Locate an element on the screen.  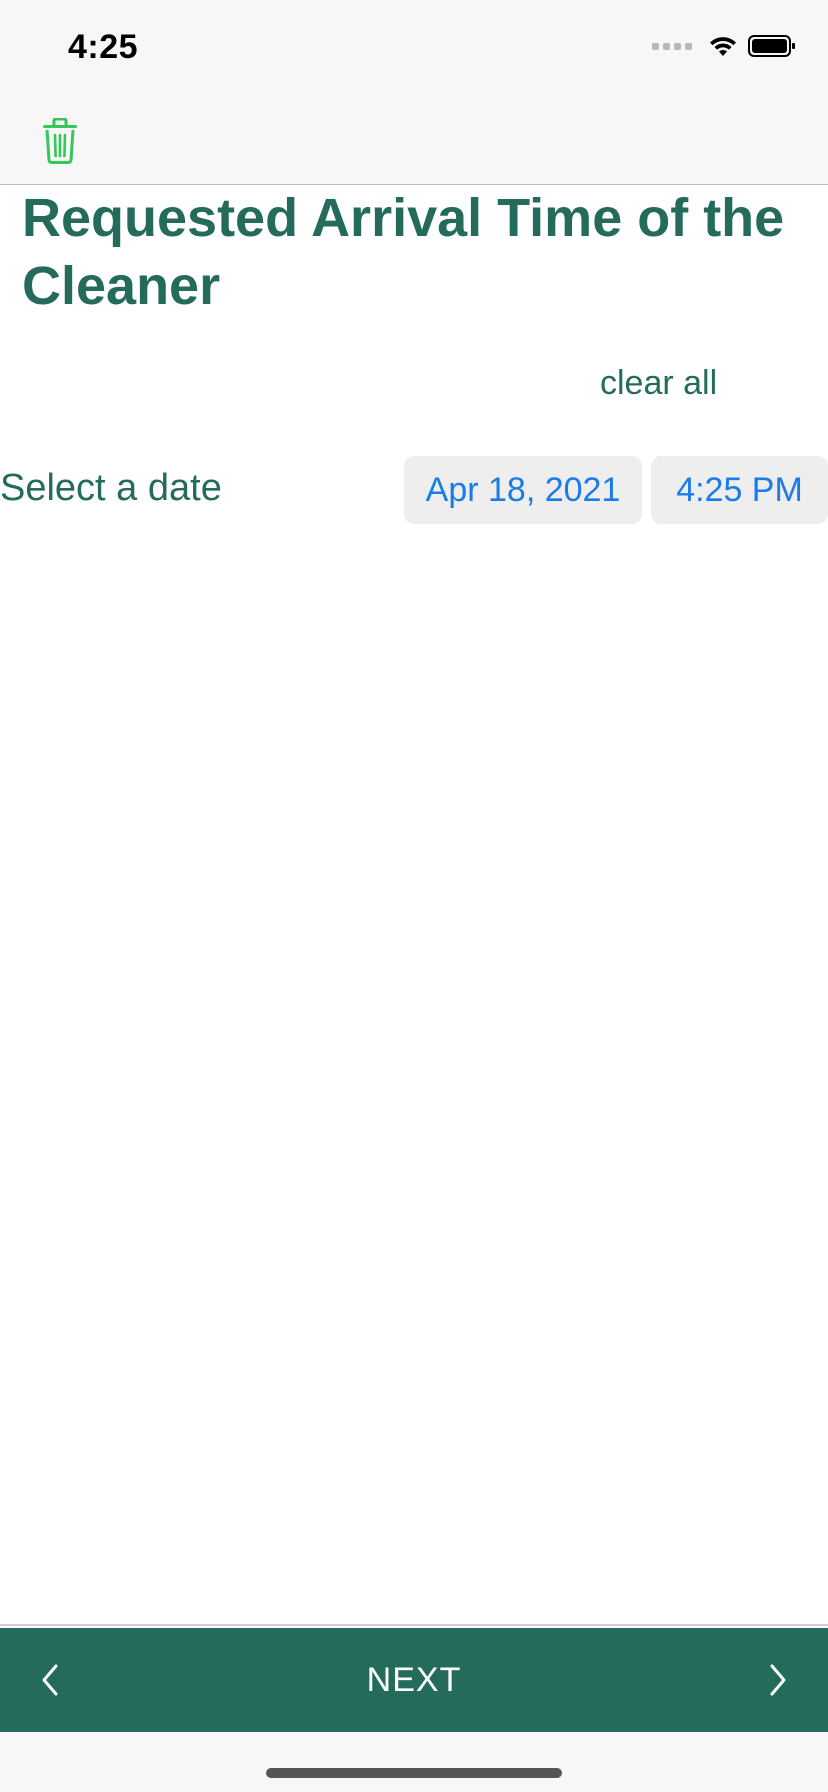
chevron-right-icon is located at coordinates (778, 1680).